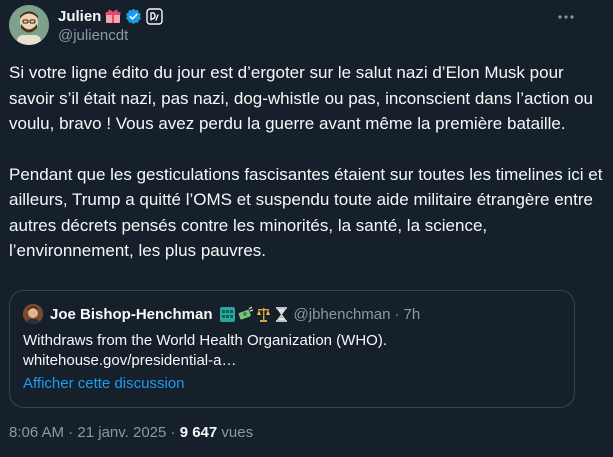 This screenshot has height=457, width=613. I want to click on org-badge-icon, so click(155, 16).